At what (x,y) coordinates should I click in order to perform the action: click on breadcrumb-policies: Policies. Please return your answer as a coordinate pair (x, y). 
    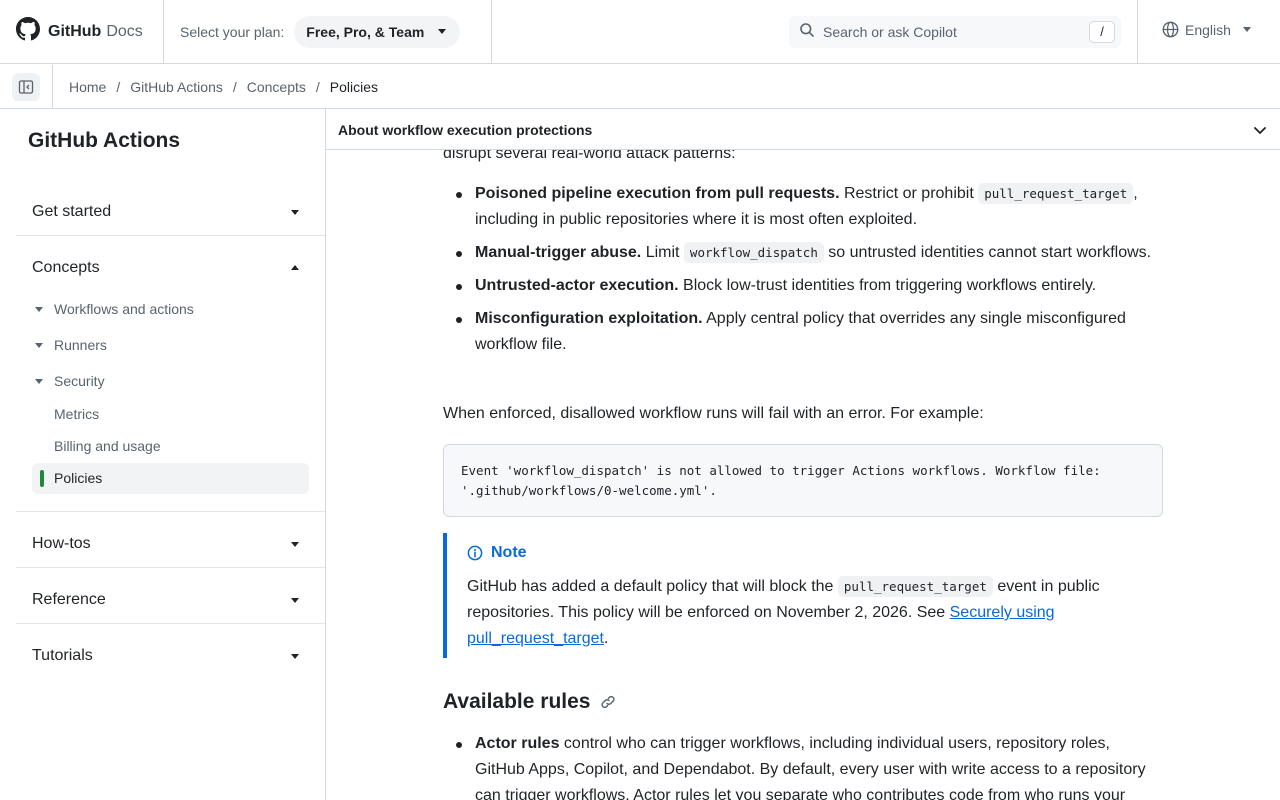
    Looking at the image, I should click on (354, 87).